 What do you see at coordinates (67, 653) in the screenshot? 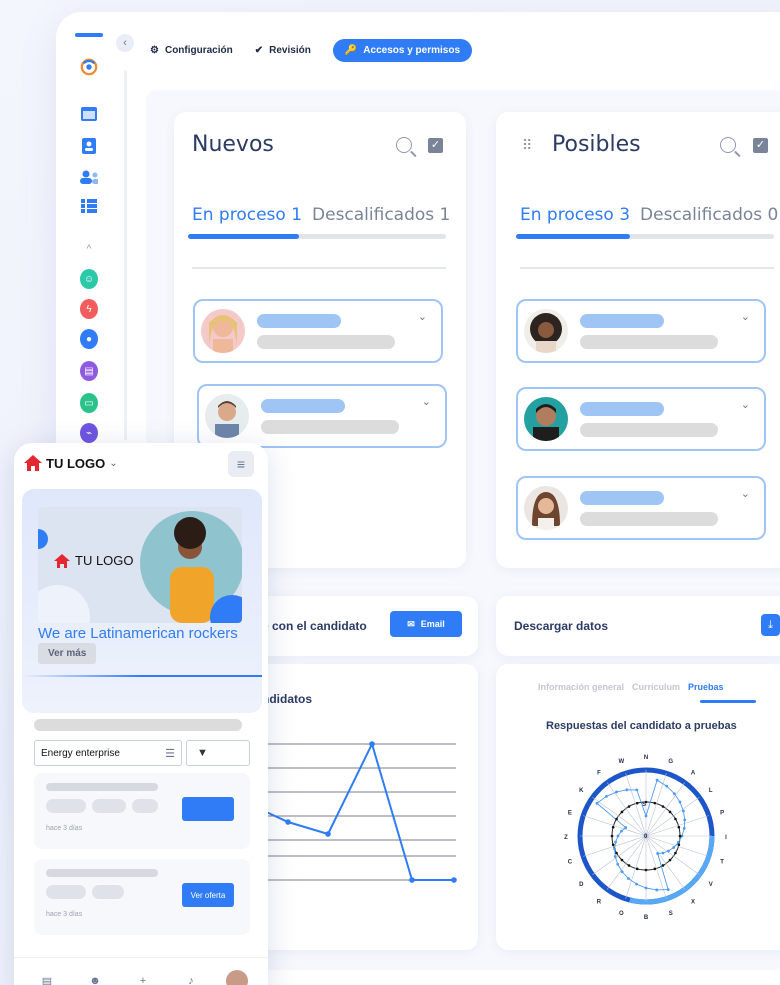
I see `ver-mas-button: Ver más` at bounding box center [67, 653].